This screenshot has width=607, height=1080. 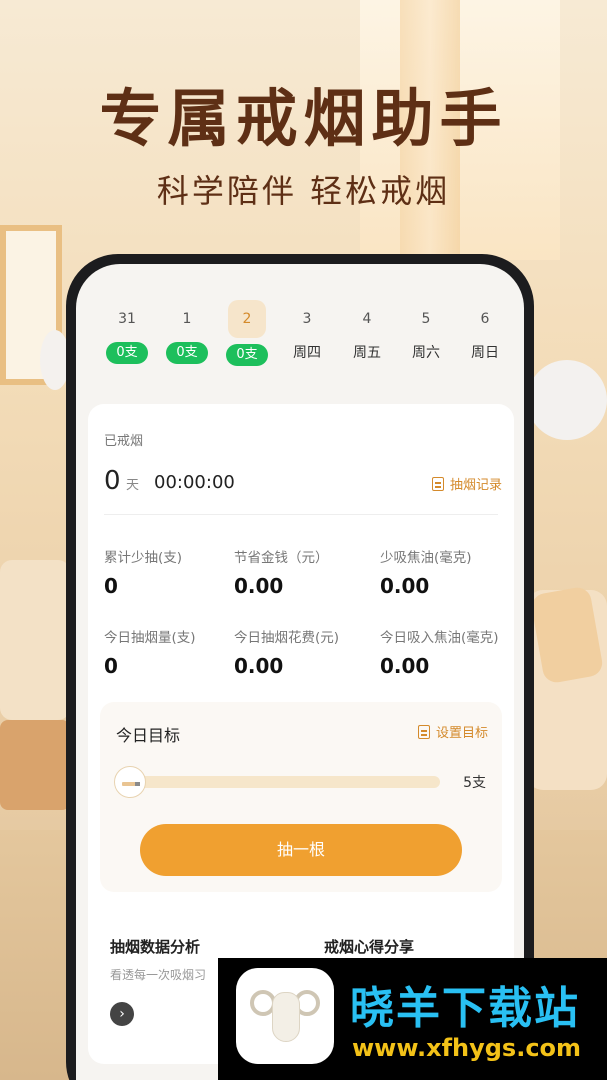 What do you see at coordinates (426, 558) in the screenshot?
I see `stat-label: 少吸焦油(毫克)` at bounding box center [426, 558].